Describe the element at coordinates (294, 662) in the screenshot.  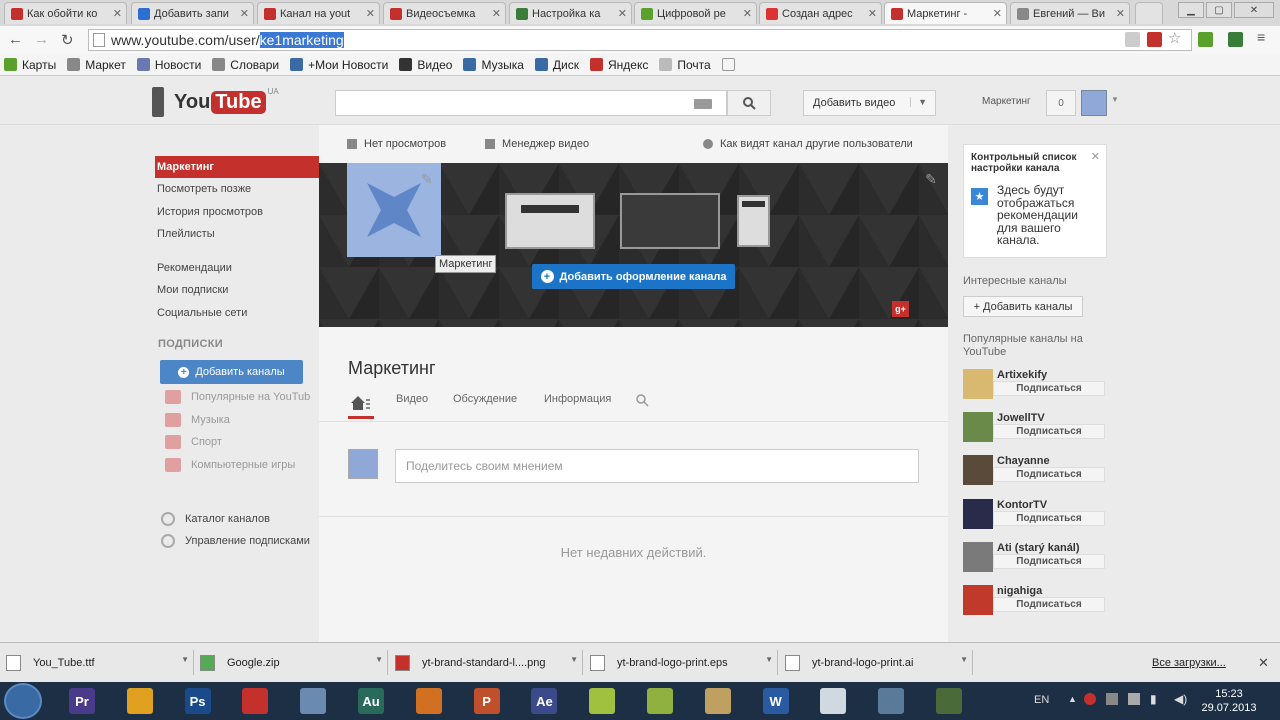
I see `download-item: Google.zip ▼` at that location.